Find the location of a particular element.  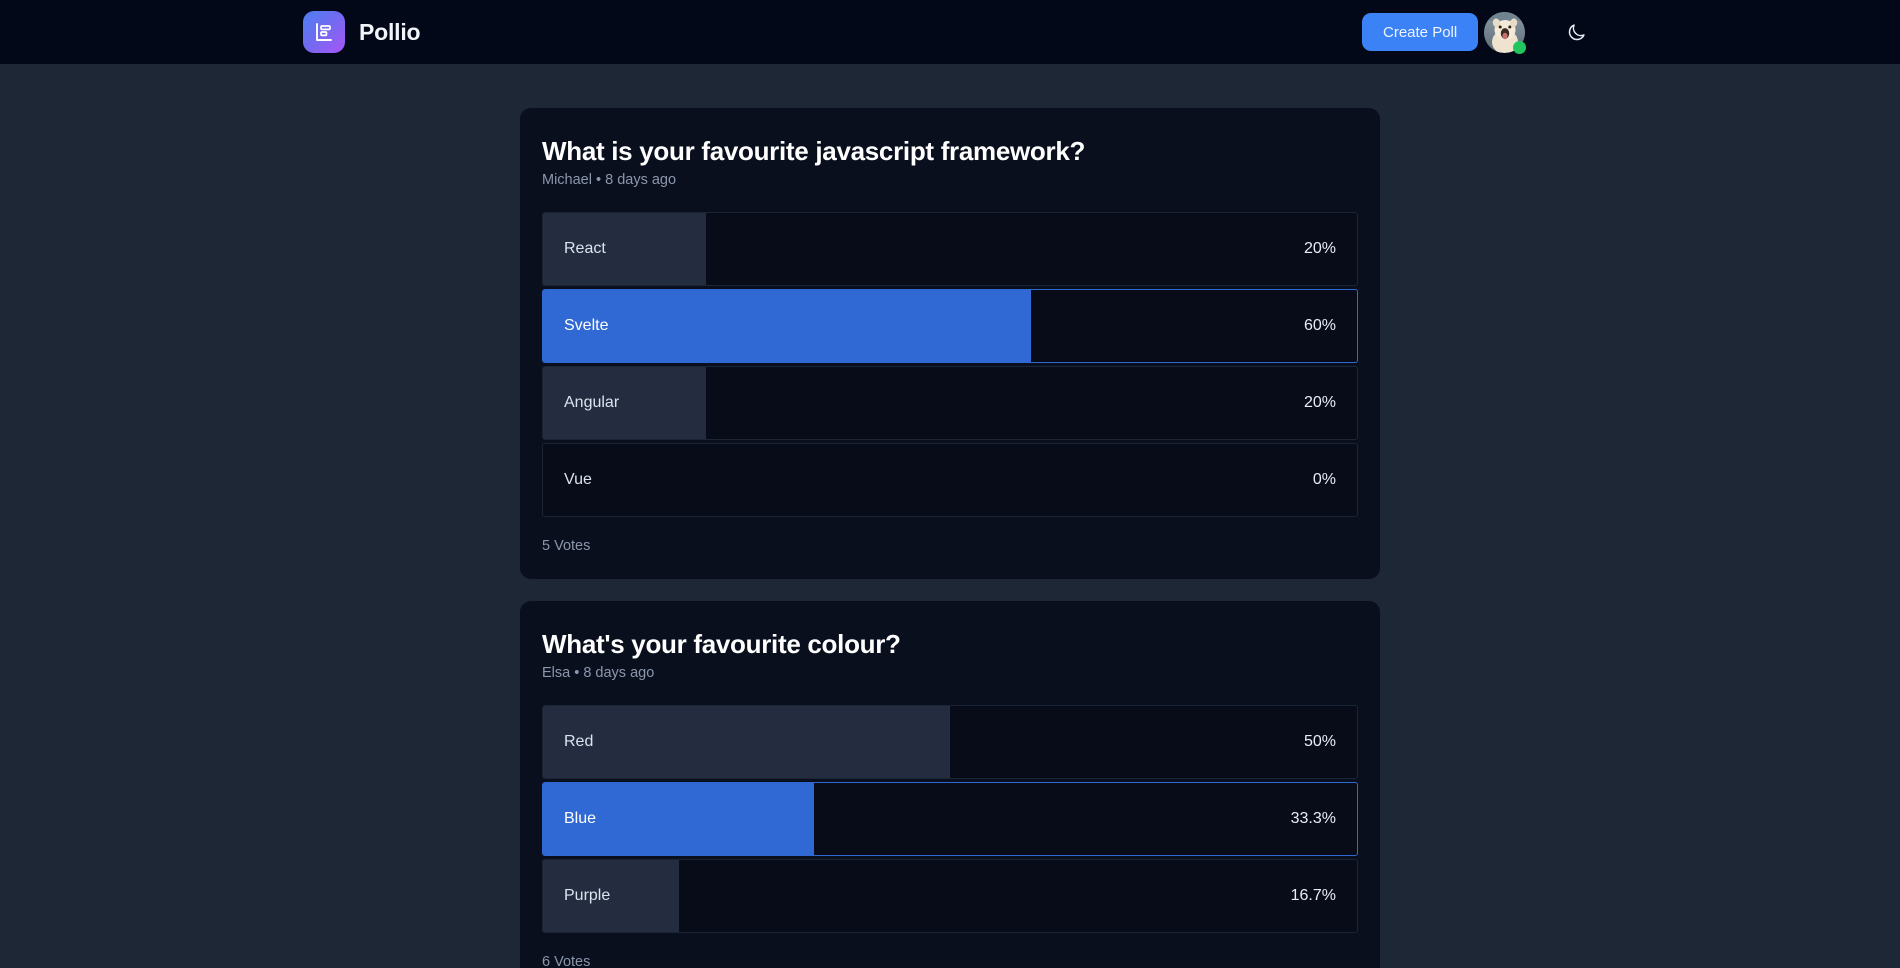

poll-vote-count: 5 Votes is located at coordinates (566, 545).